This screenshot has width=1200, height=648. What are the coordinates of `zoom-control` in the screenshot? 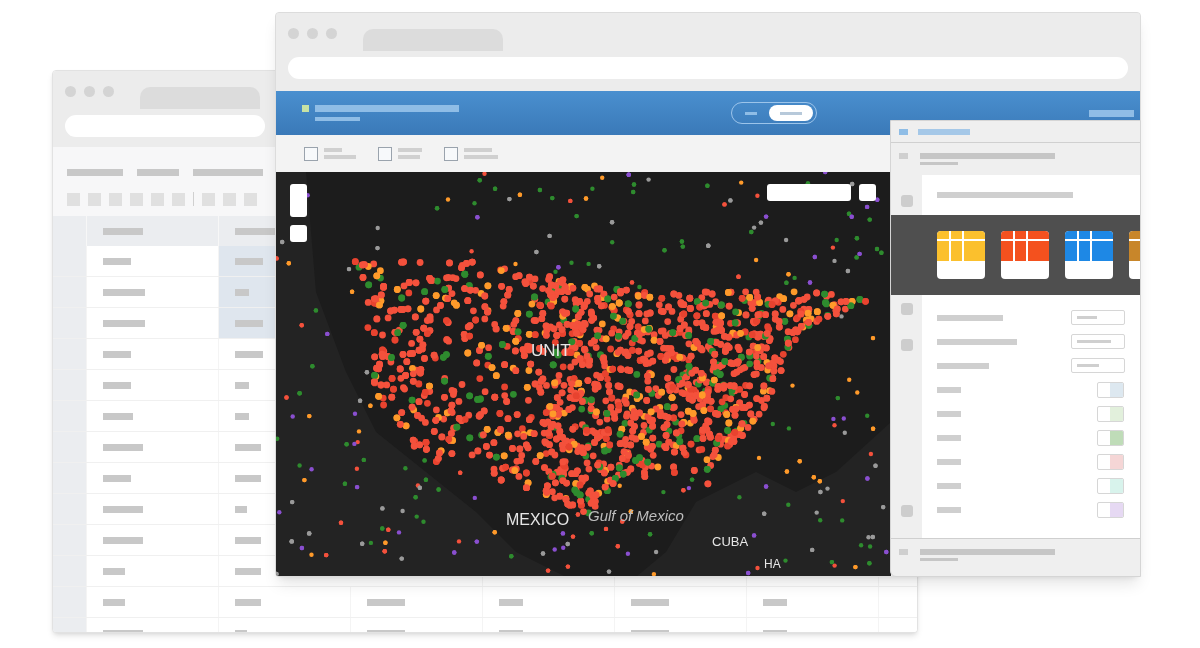 It's located at (298, 200).